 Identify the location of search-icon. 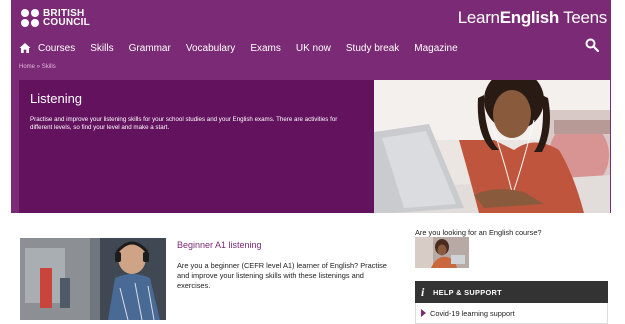
(592, 45).